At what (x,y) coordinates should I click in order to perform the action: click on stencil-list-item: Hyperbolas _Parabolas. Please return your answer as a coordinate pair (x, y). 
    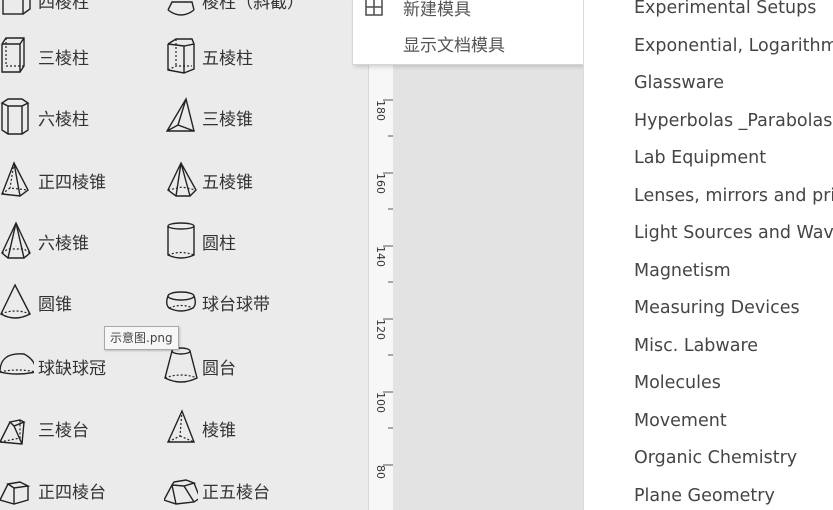
    Looking at the image, I should click on (733, 121).